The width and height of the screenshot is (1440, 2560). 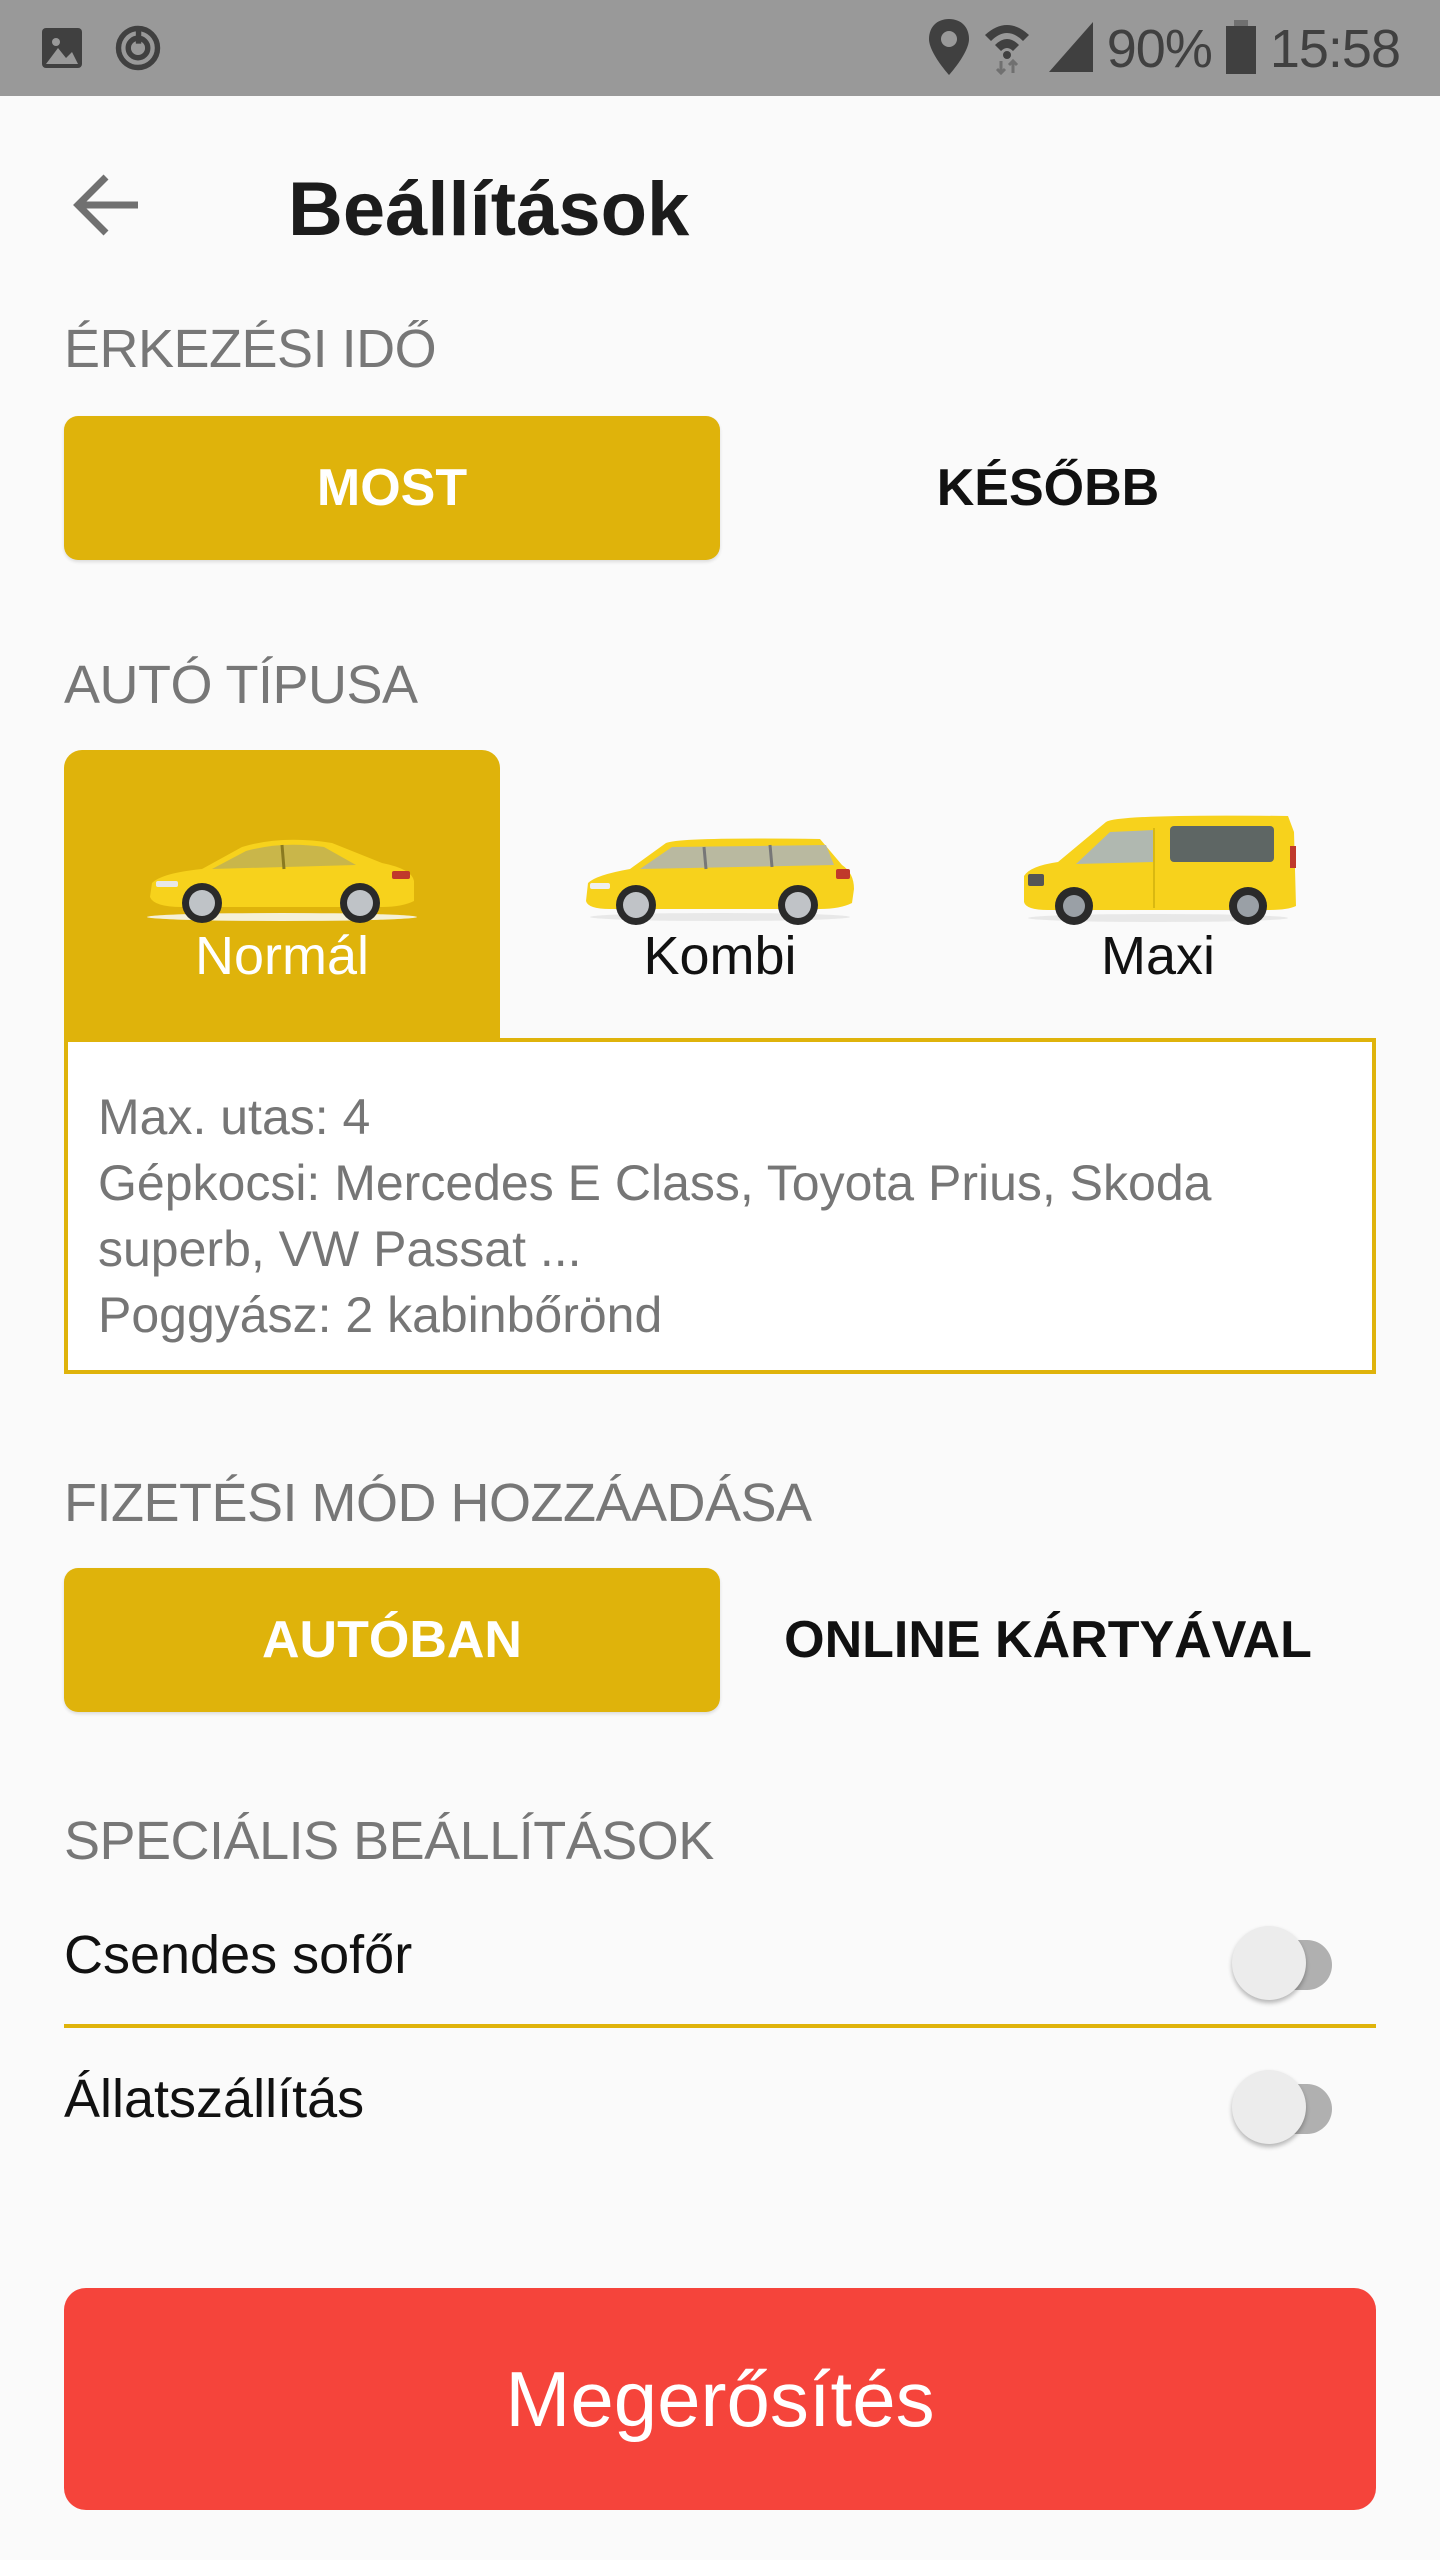 I want to click on car-type-normal-label: Normál, so click(x=282, y=956).